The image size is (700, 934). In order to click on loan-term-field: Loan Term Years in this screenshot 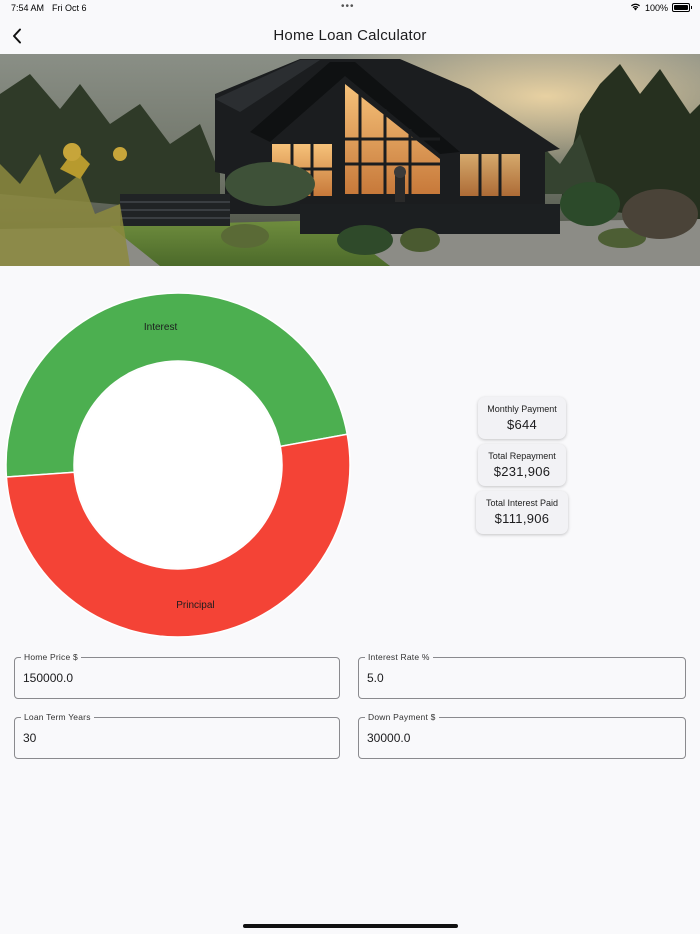, I will do `click(177, 735)`.